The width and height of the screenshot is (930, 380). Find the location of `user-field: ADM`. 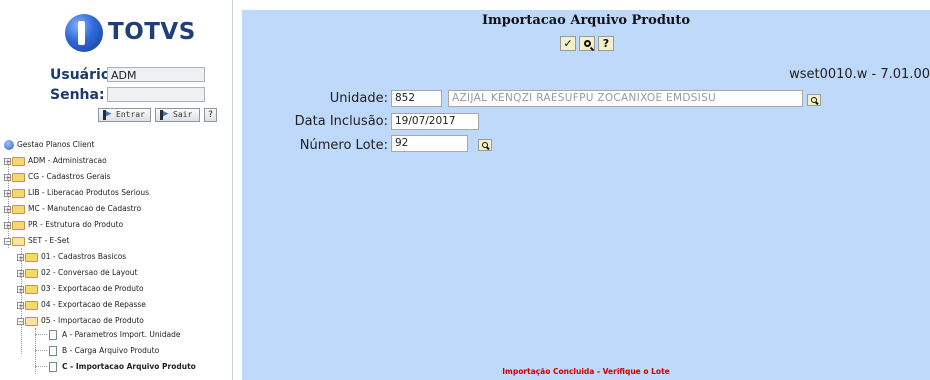

user-field: ADM is located at coordinates (156, 74).